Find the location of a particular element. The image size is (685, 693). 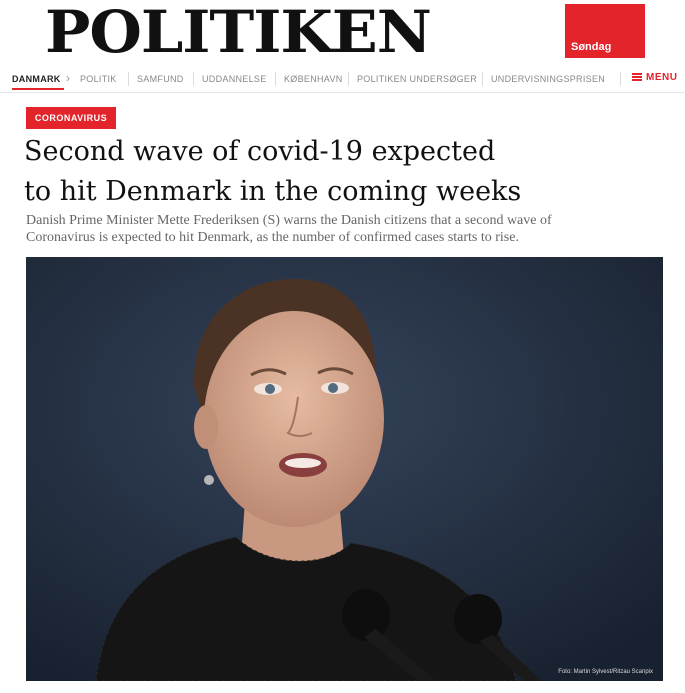

nav-item-samfund: SAMFUND is located at coordinates (160, 79).